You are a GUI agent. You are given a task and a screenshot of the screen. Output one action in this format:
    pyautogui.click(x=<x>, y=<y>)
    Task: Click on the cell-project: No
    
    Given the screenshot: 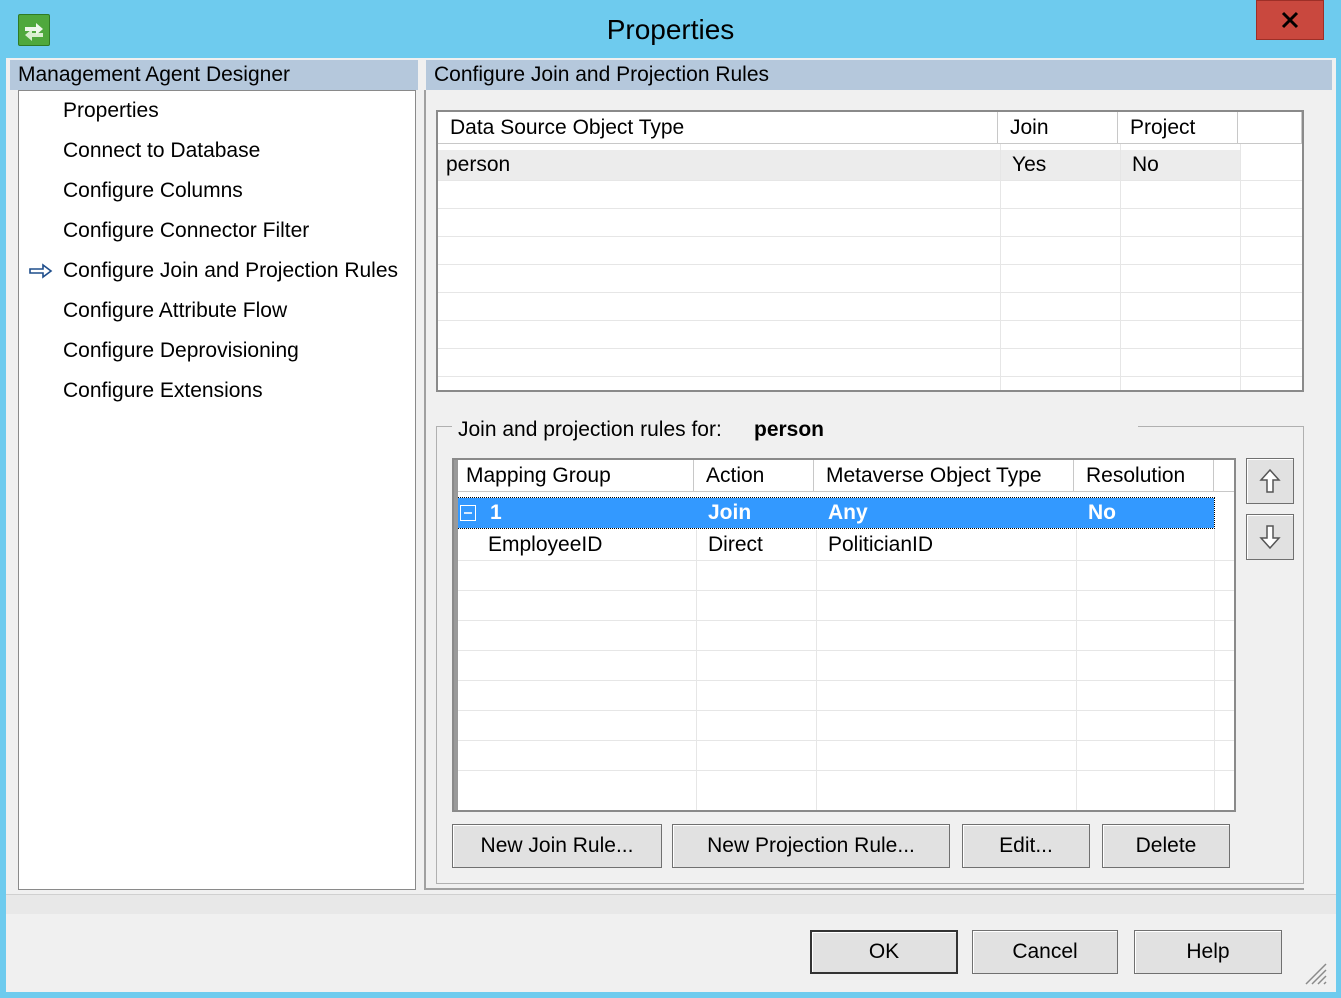 What is the action you would take?
    pyautogui.click(x=1145, y=164)
    